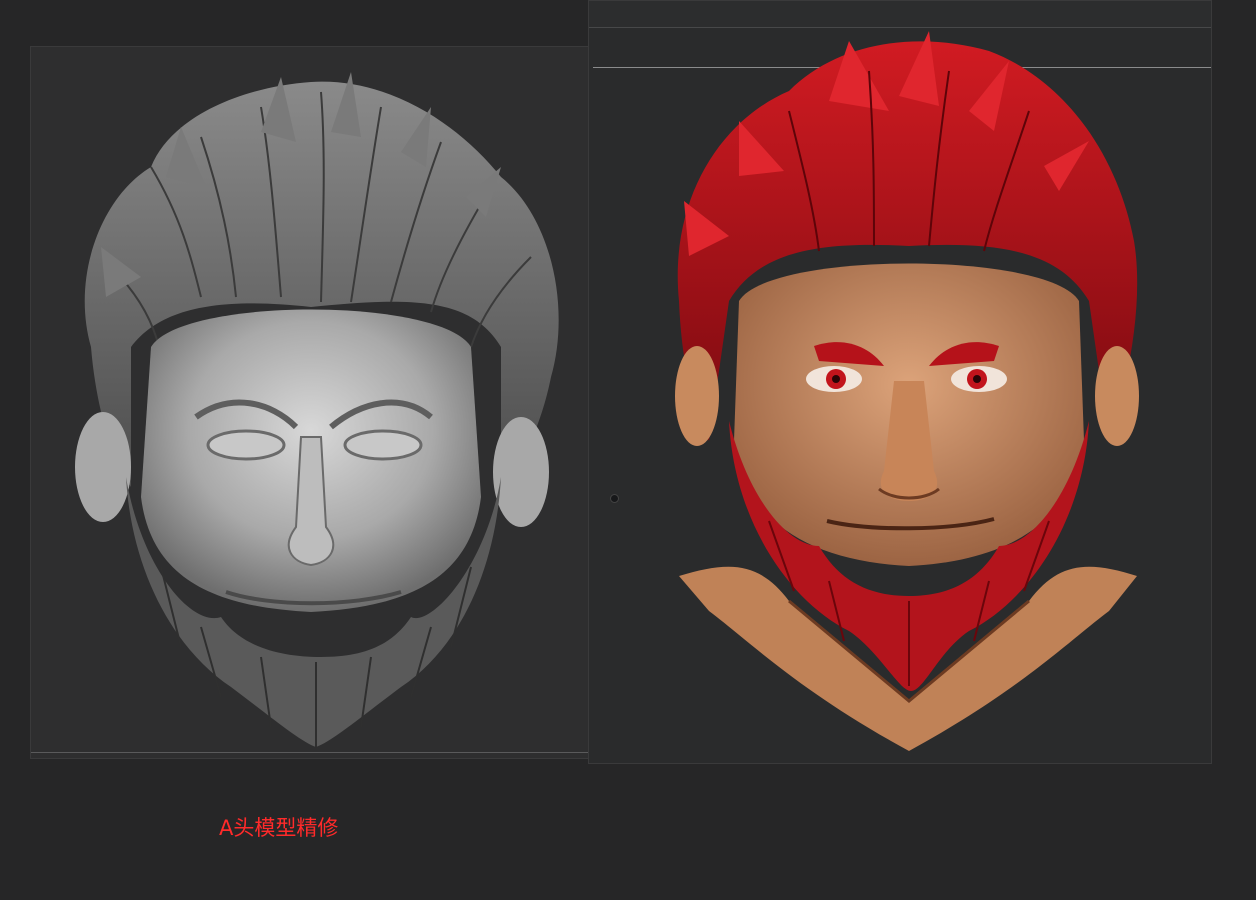 The width and height of the screenshot is (1256, 900). Describe the element at coordinates (279, 828) in the screenshot. I see `caption-label: A头模型精修` at that location.